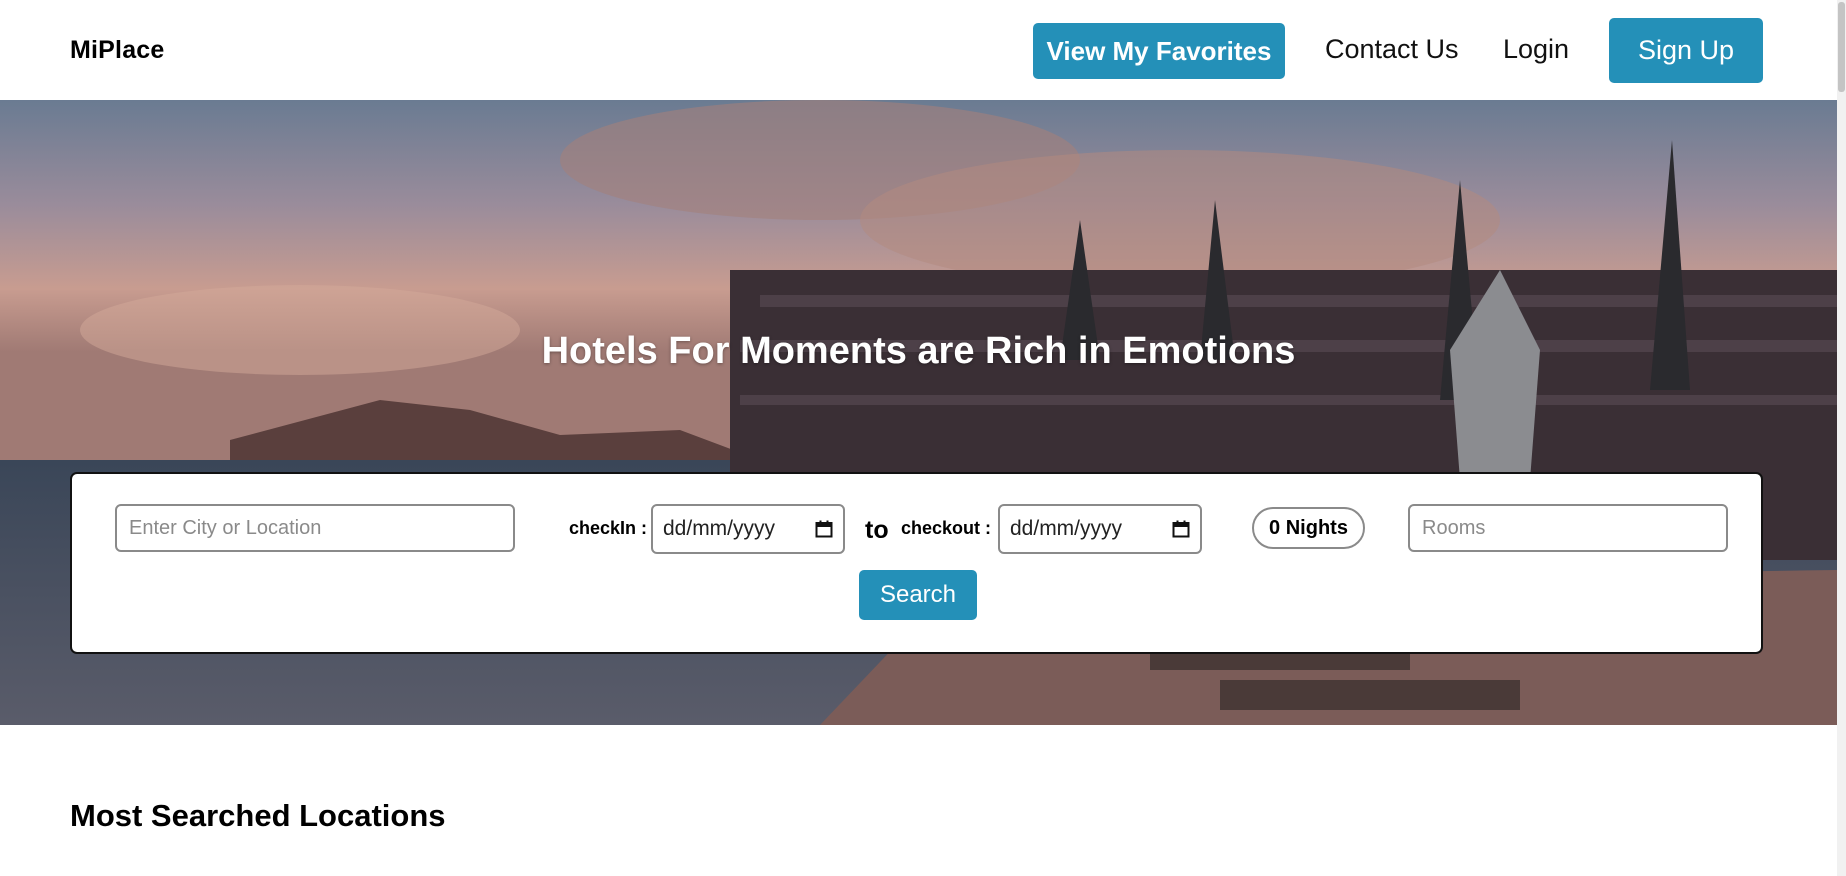  Describe the element at coordinates (315, 528) in the screenshot. I see `city-location-input: Enter City or Location` at that location.